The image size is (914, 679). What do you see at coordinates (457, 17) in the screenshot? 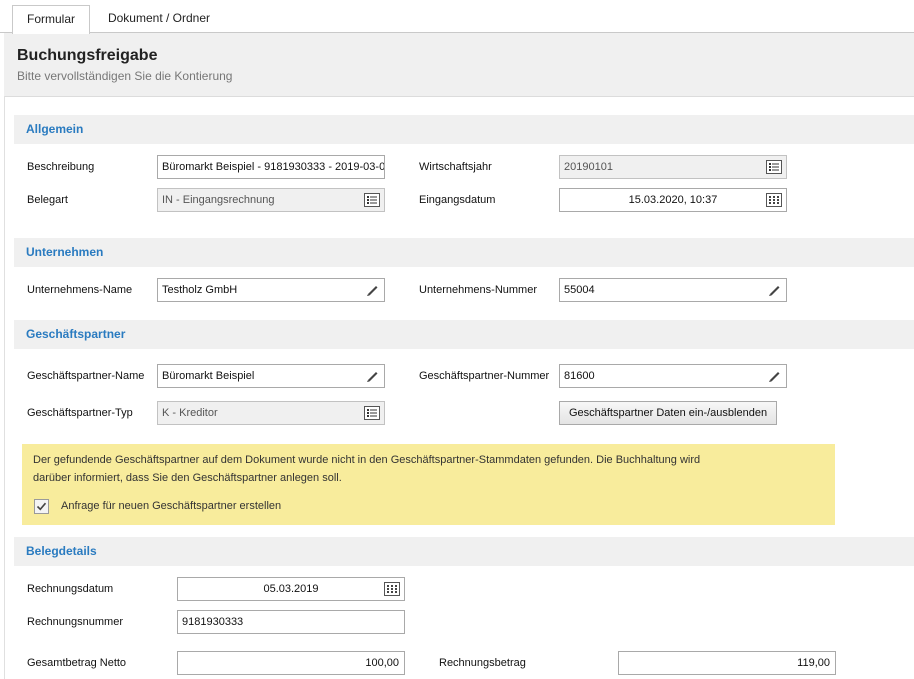
I see `tab-bar: Formular Dokument / Ordner` at bounding box center [457, 17].